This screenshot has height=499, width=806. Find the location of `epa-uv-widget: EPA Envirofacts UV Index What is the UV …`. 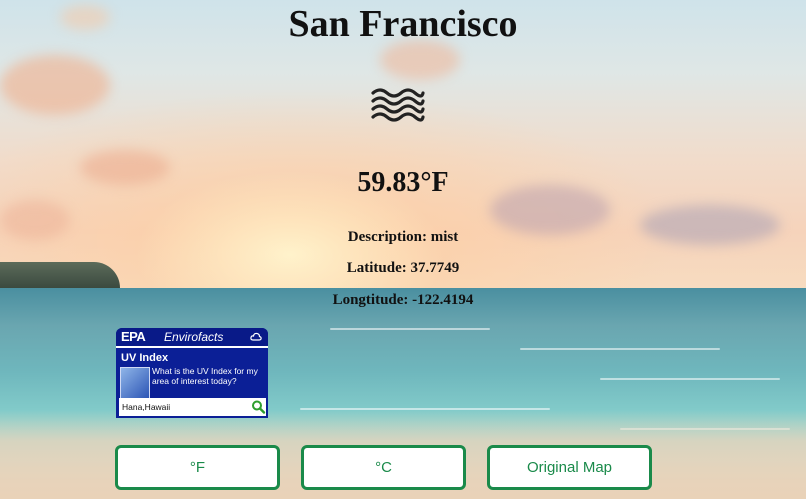

epa-uv-widget: EPA Envirofacts UV Index What is the UV … is located at coordinates (192, 373).